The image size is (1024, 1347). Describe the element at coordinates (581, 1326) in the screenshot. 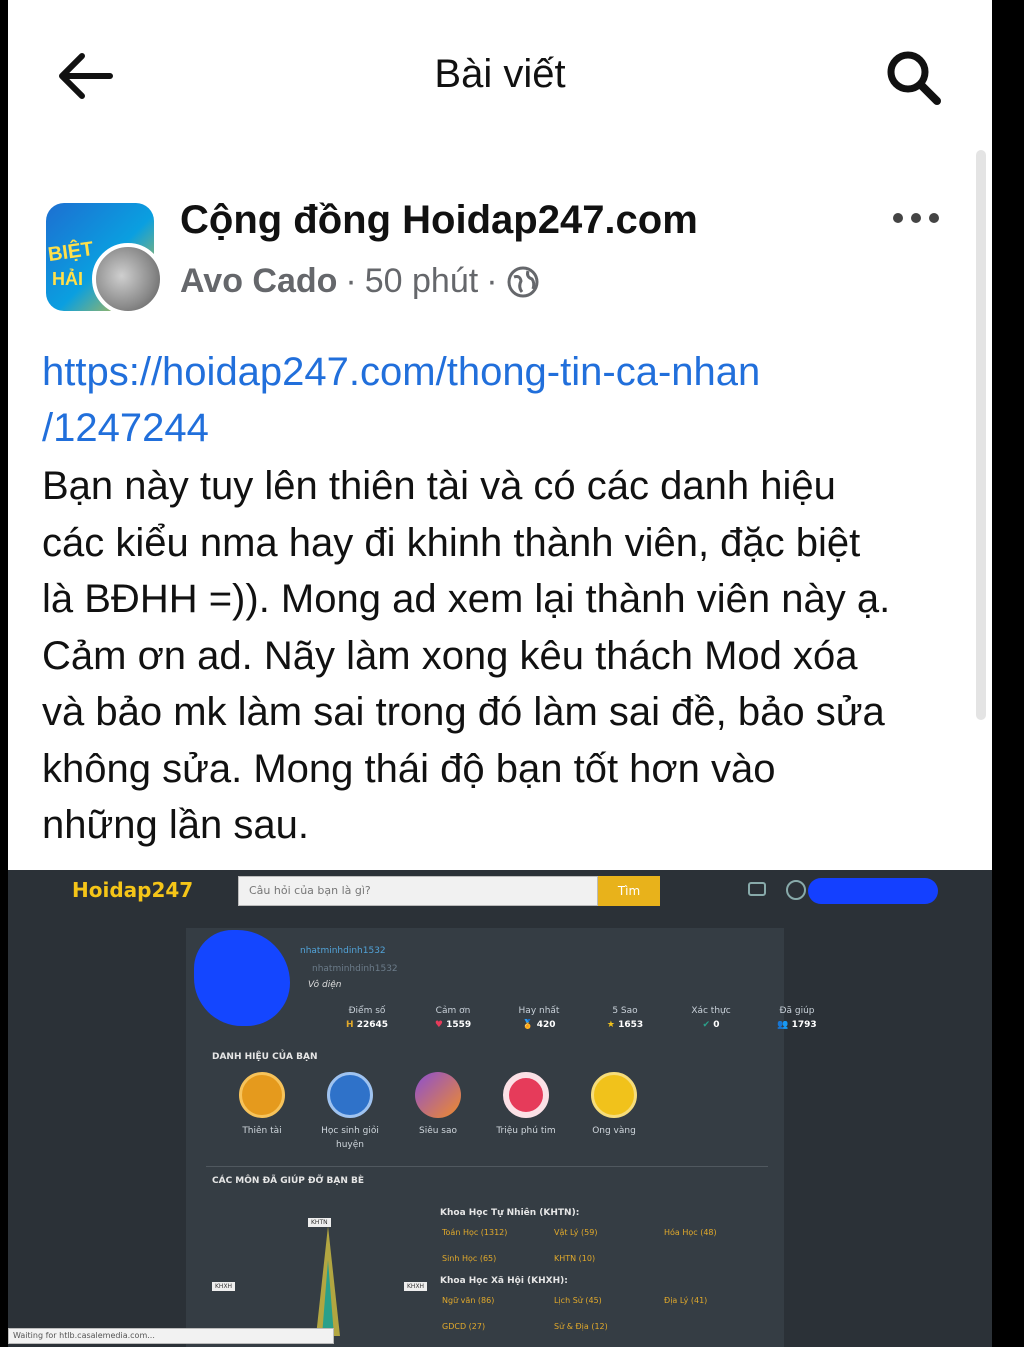

I see `subject-item: Sử & Địa (12)` at that location.